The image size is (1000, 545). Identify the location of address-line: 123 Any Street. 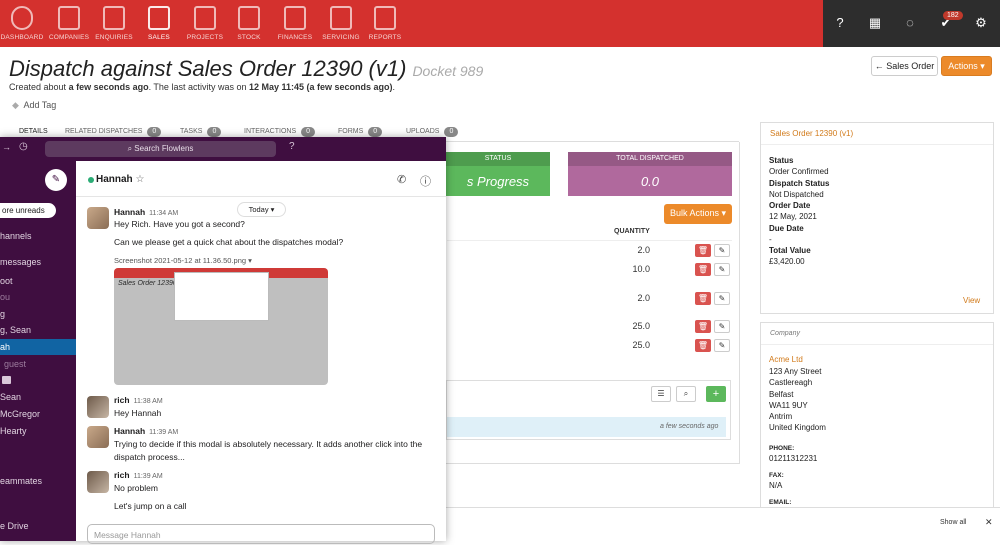
(795, 371).